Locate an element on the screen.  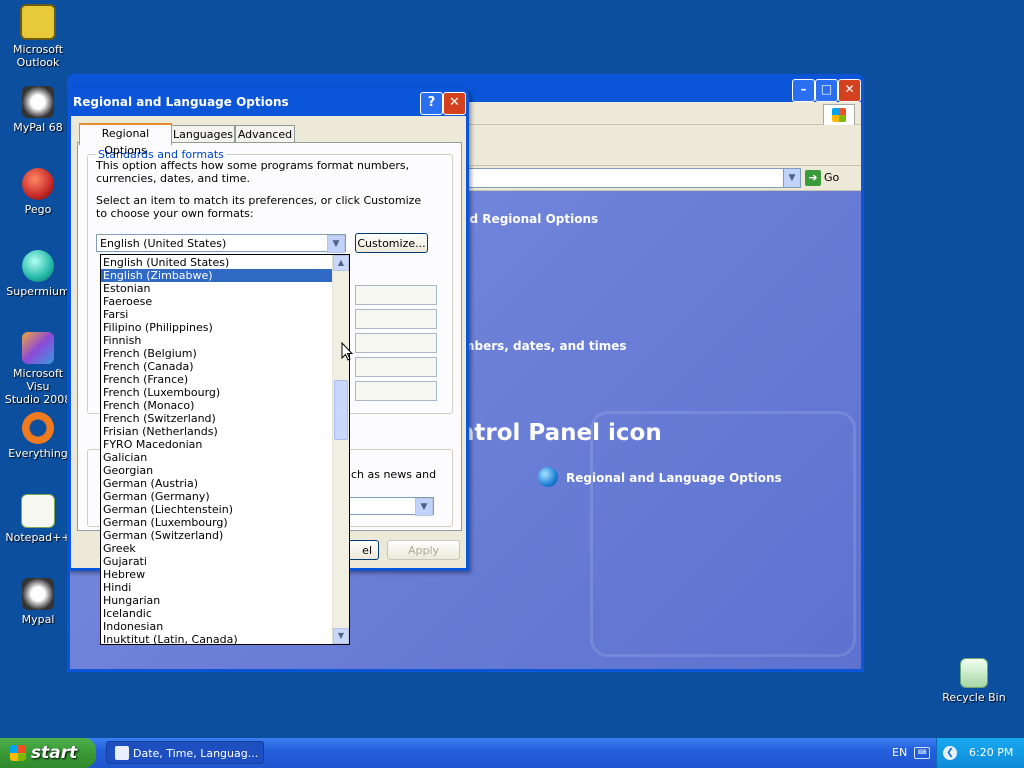
sample-long-date is located at coordinates (396, 391).